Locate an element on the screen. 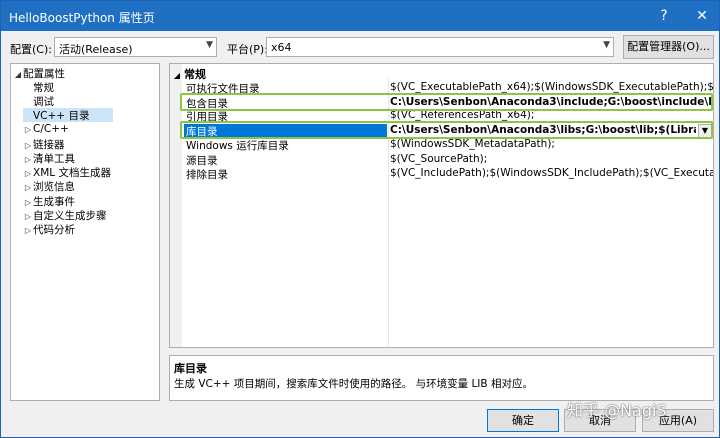  tree-item-label: 浏览信息 is located at coordinates (54, 187).